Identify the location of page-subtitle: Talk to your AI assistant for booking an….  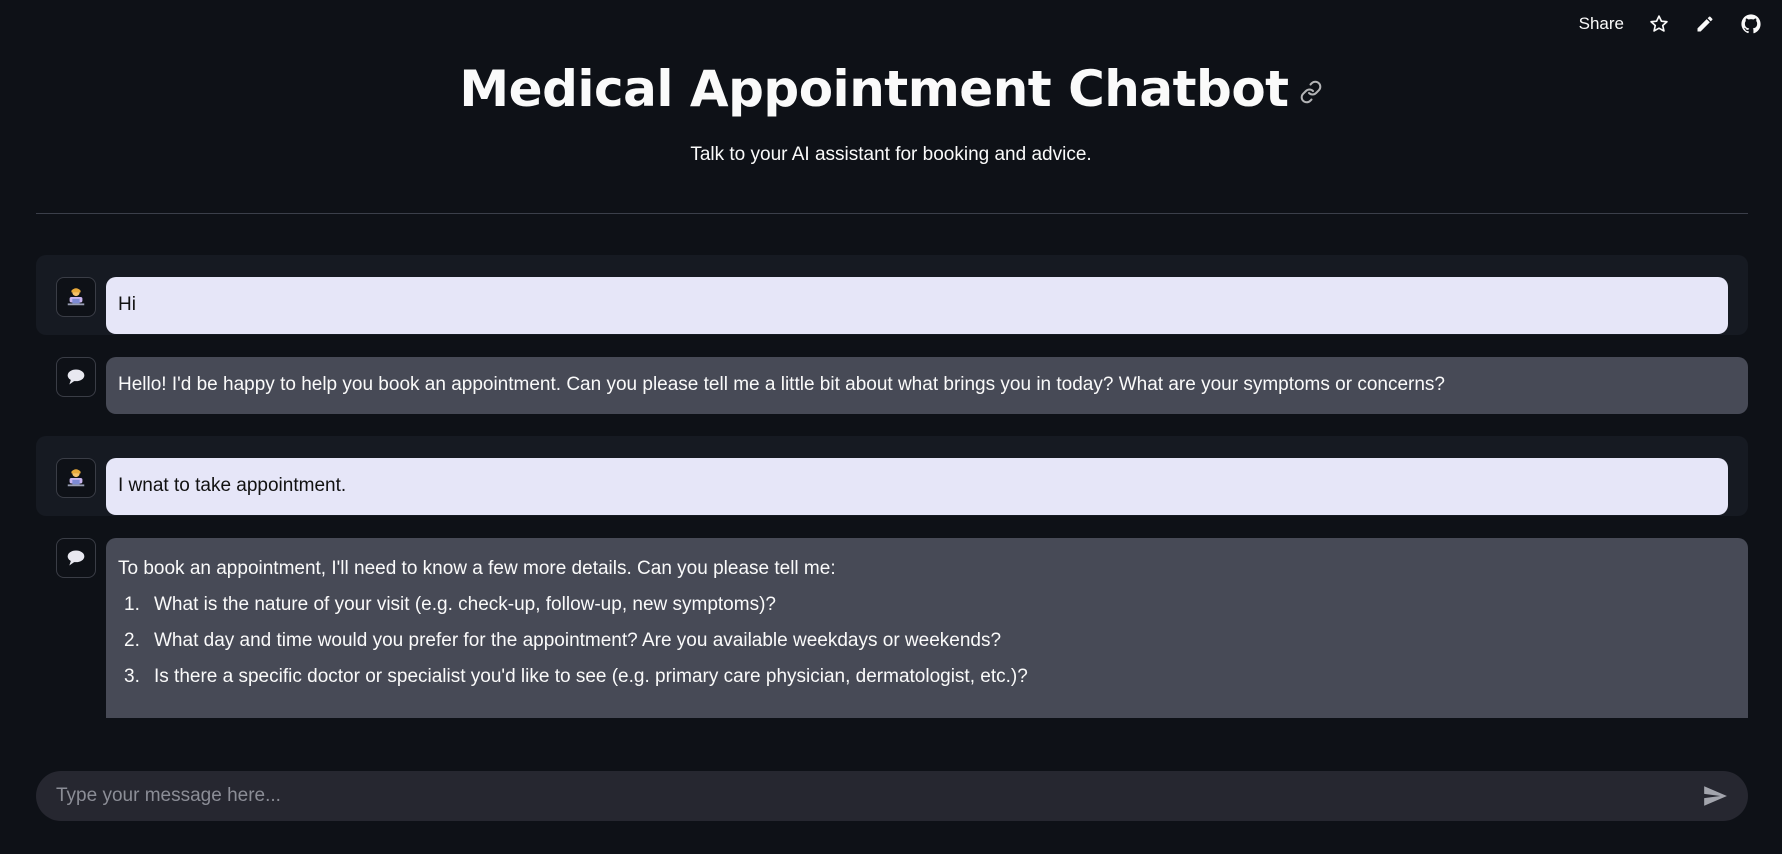
(891, 154).